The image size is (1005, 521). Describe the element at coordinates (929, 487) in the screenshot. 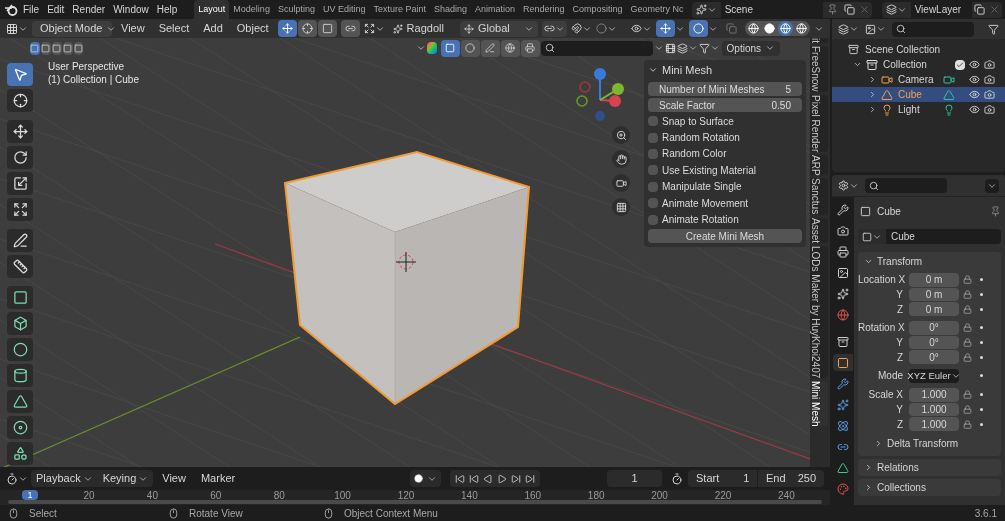

I see `panel-header: Collections` at that location.